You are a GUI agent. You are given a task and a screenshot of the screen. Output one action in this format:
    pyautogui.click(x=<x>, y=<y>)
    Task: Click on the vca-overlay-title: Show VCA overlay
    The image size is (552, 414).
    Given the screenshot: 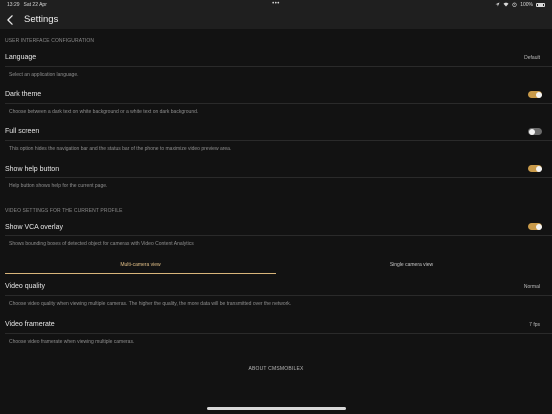 What is the action you would take?
    pyautogui.click(x=34, y=227)
    